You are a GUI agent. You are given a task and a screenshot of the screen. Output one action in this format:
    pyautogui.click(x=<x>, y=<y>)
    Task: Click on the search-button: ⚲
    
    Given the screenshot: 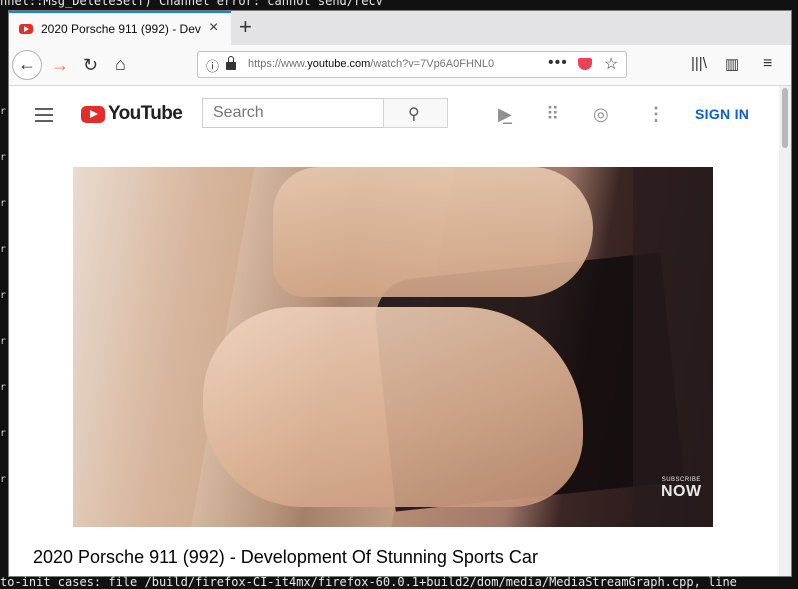 What is the action you would take?
    pyautogui.click(x=415, y=113)
    